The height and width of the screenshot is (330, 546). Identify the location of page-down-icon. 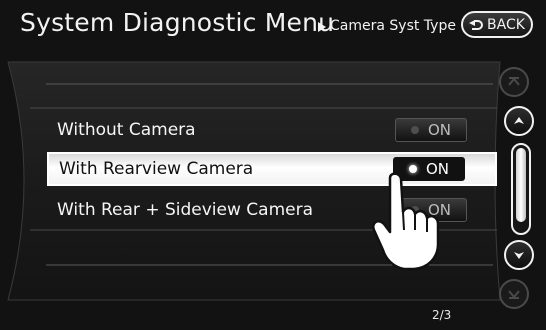
(514, 294).